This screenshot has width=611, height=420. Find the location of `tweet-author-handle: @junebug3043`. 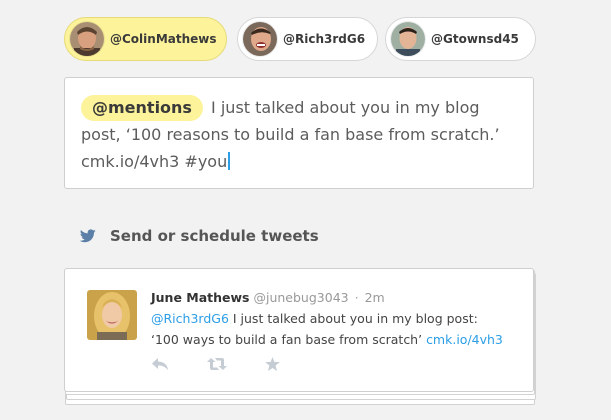

tweet-author-handle: @junebug3043 is located at coordinates (300, 297).